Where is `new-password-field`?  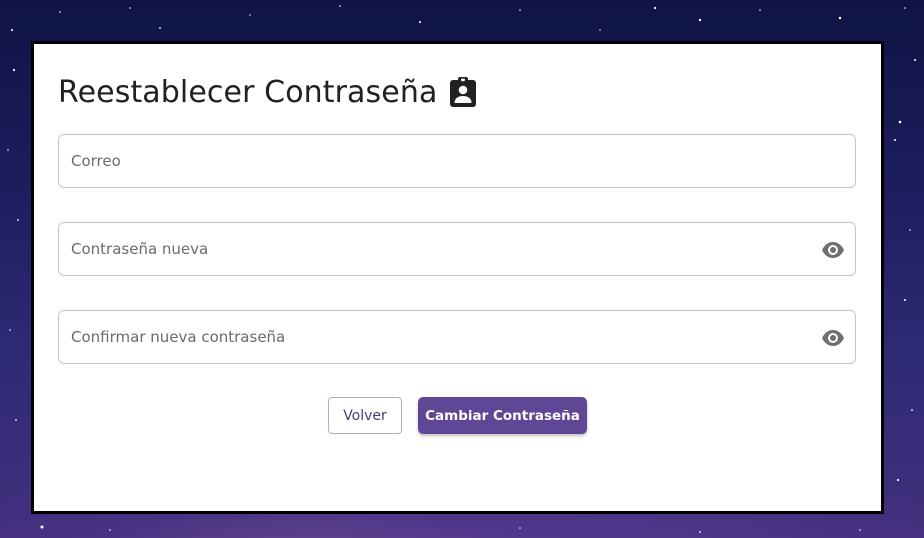 new-password-field is located at coordinates (457, 249).